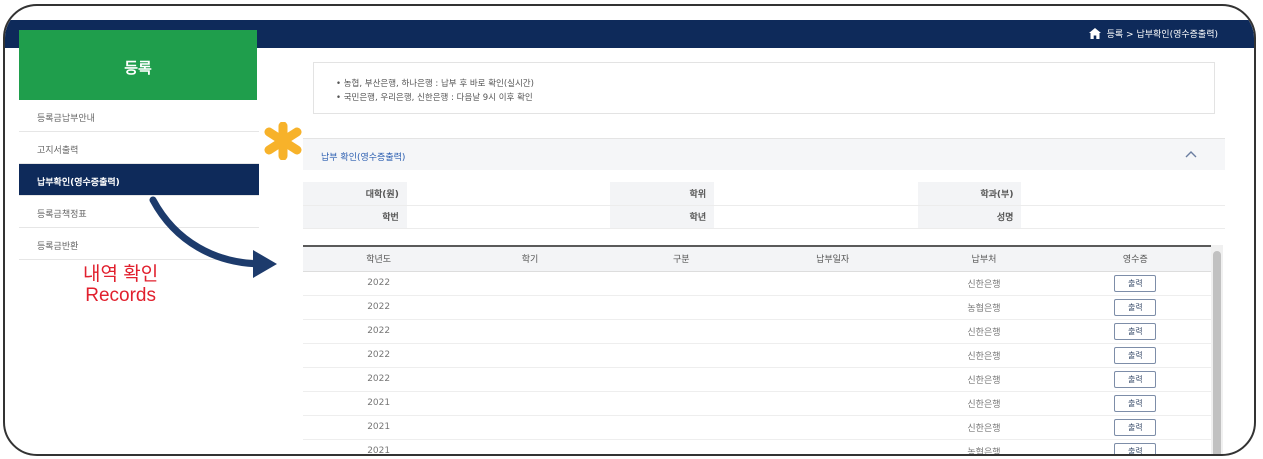  I want to click on breadcrumb: 등록 > 납부확인(영수증출력), so click(1153, 33).